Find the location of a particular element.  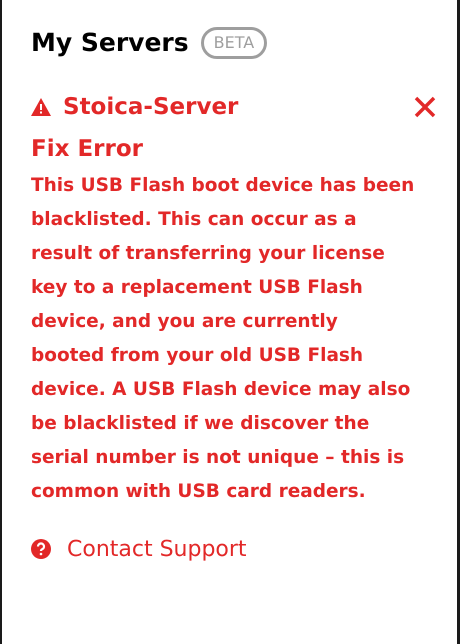

server-name: Stoica-Server is located at coordinates (150, 107).